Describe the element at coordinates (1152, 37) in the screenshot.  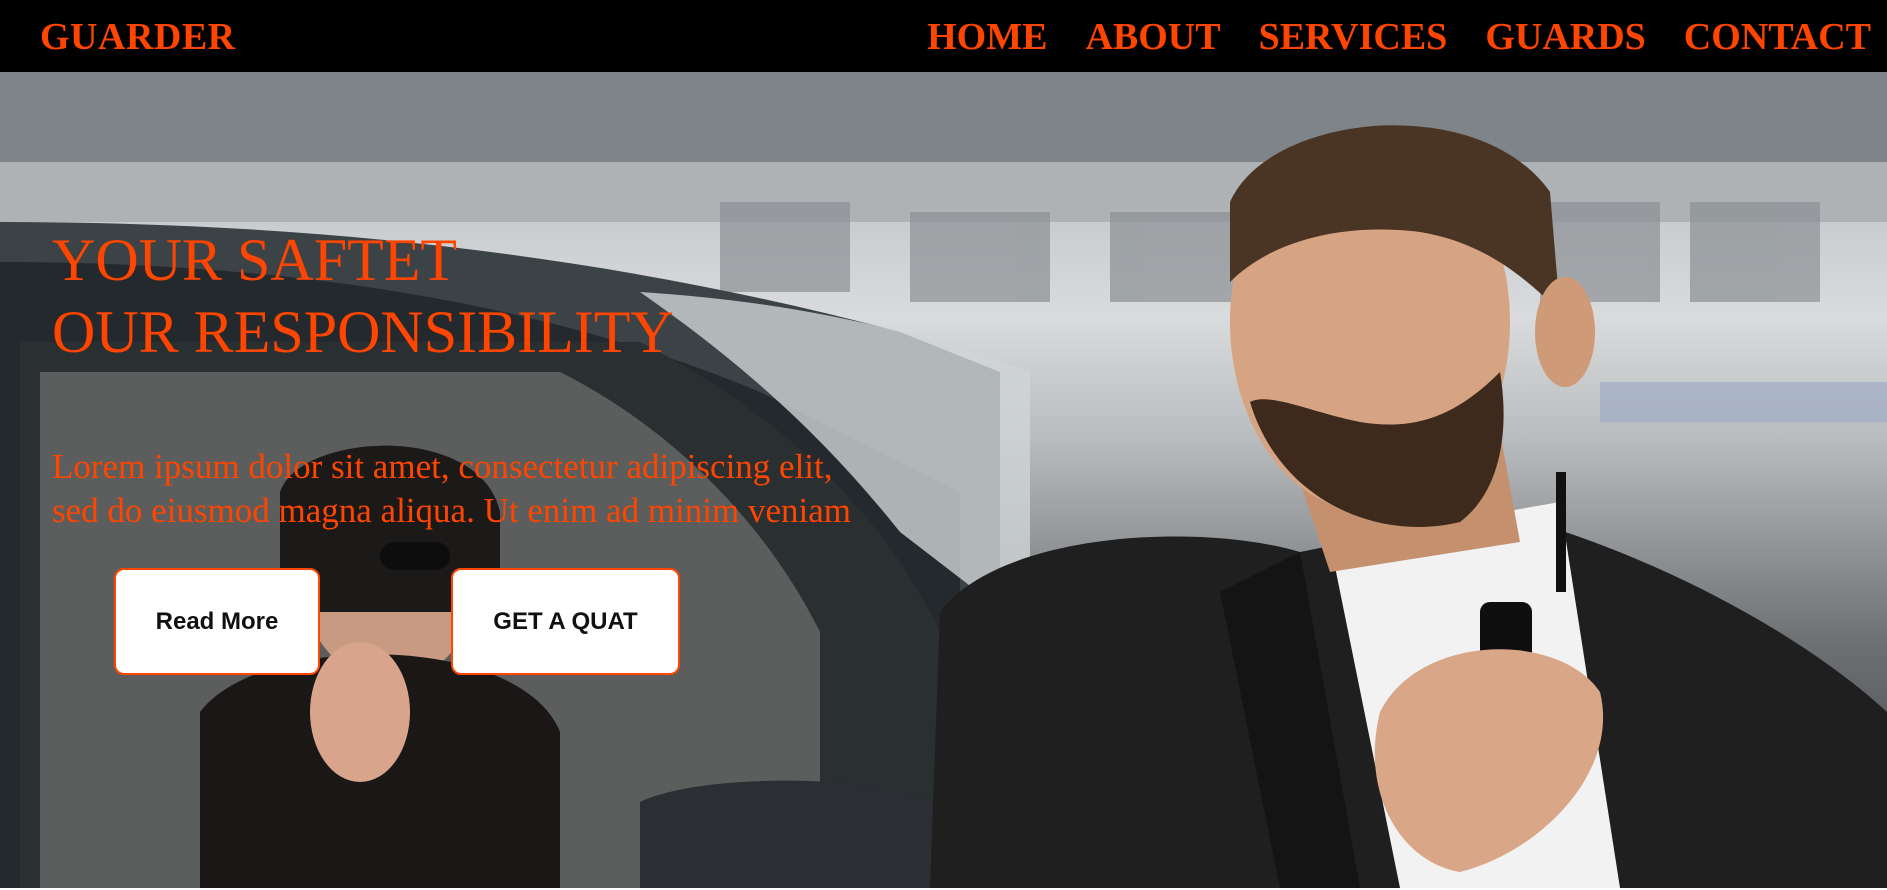
I see `nav-link-about: ABOUT` at that location.